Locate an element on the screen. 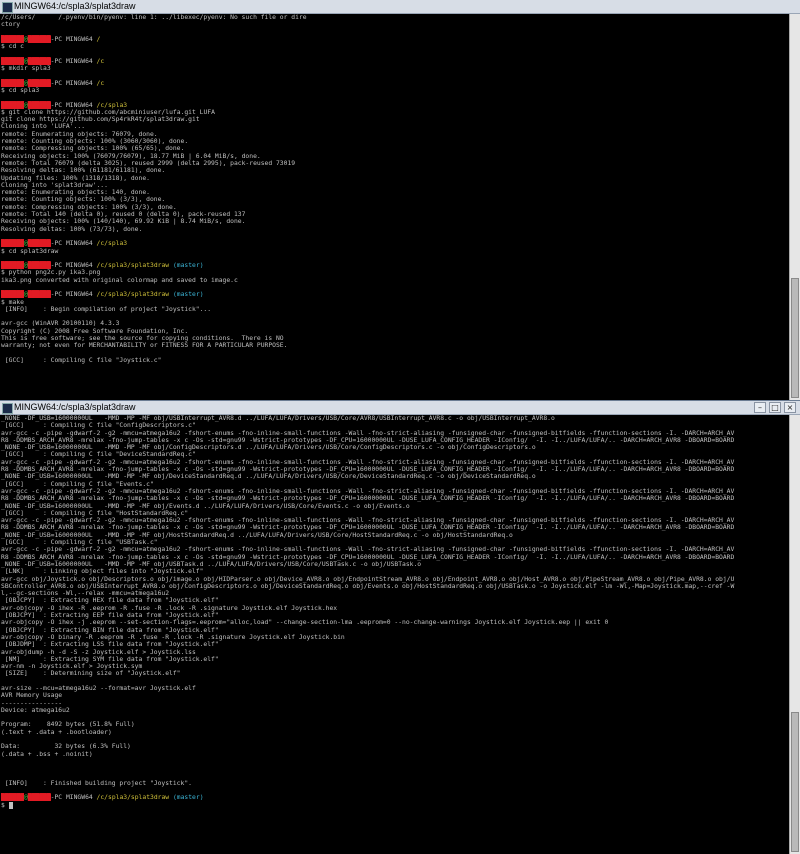 Image resolution: width=800 pixels, height=854 pixels. output-line: [GCC] : Compiling C file "USBTask.c" is located at coordinates (79, 543).